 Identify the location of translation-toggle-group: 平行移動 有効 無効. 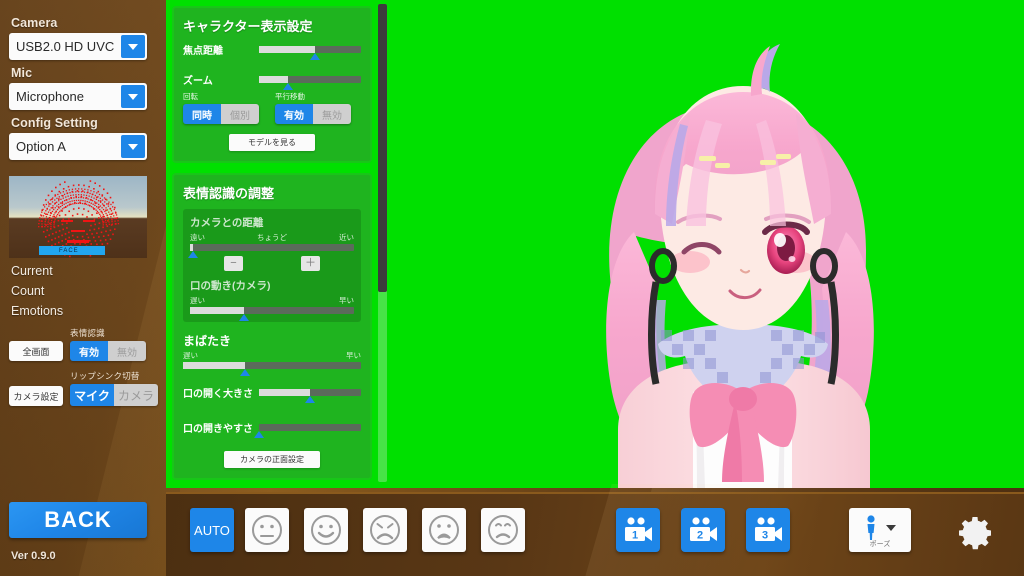
(313, 107).